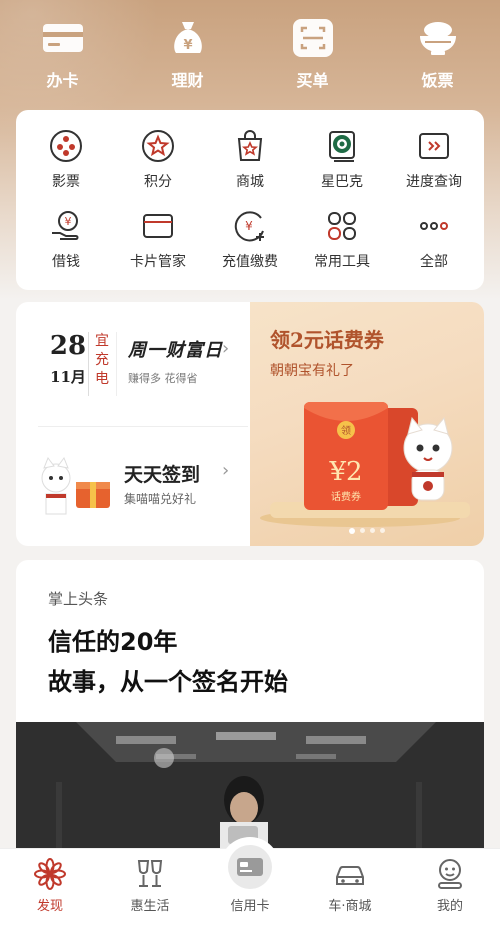 This screenshot has width=500, height=927. What do you see at coordinates (66, 182) in the screenshot?
I see `service-label: 影票` at bounding box center [66, 182].